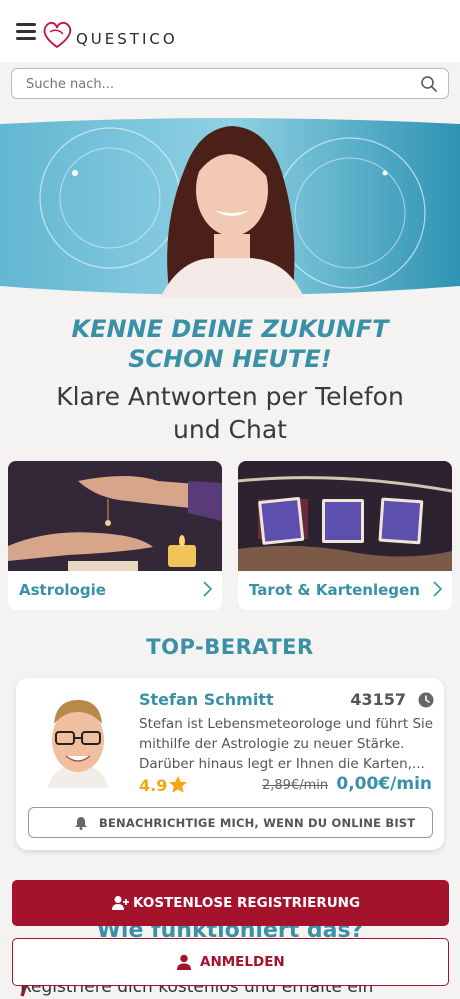  Describe the element at coordinates (230, 344) in the screenshot. I see `hero-headline: KENNE DEINE ZUKUNFT SCHON HEUTE!` at that location.